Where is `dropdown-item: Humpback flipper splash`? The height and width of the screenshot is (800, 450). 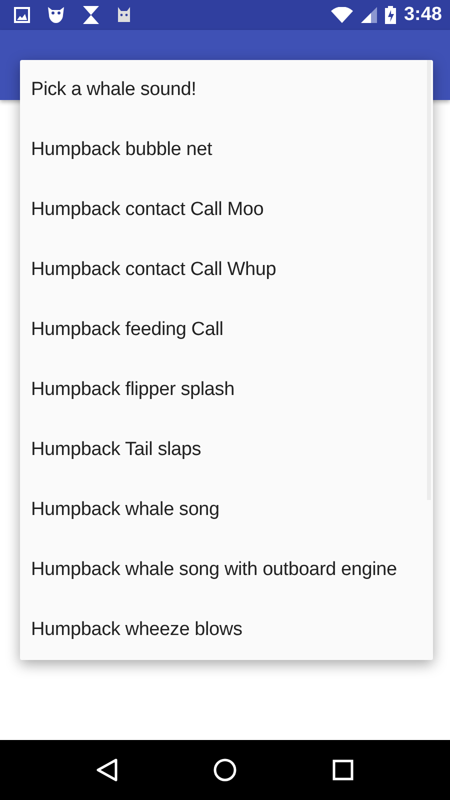 dropdown-item: Humpback flipper splash is located at coordinates (226, 390).